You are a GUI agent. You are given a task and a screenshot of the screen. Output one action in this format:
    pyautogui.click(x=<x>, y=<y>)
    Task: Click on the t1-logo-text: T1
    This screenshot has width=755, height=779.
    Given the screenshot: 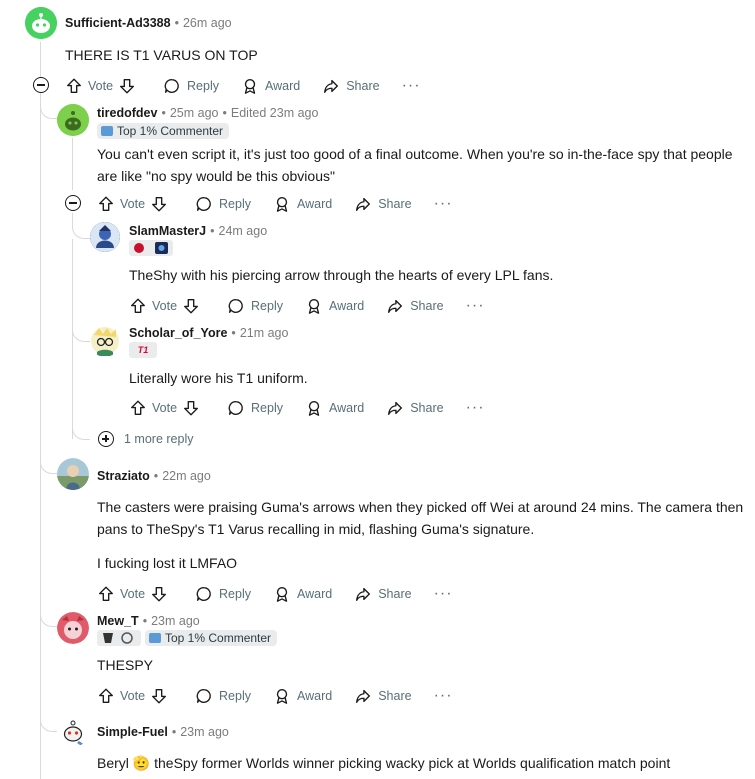 What is the action you would take?
    pyautogui.click(x=143, y=350)
    